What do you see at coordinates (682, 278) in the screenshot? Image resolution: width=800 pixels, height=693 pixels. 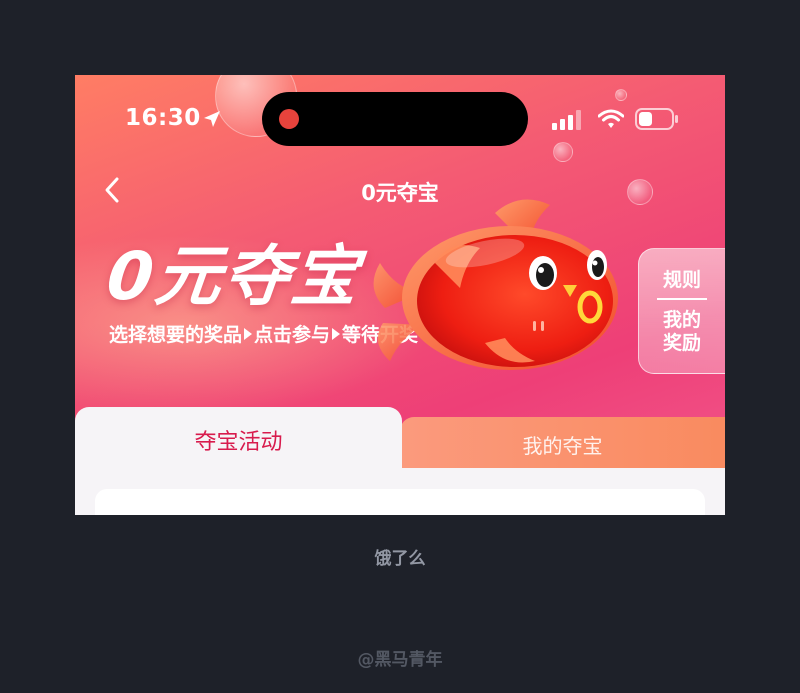 I see `rules-link: 规则` at bounding box center [682, 278].